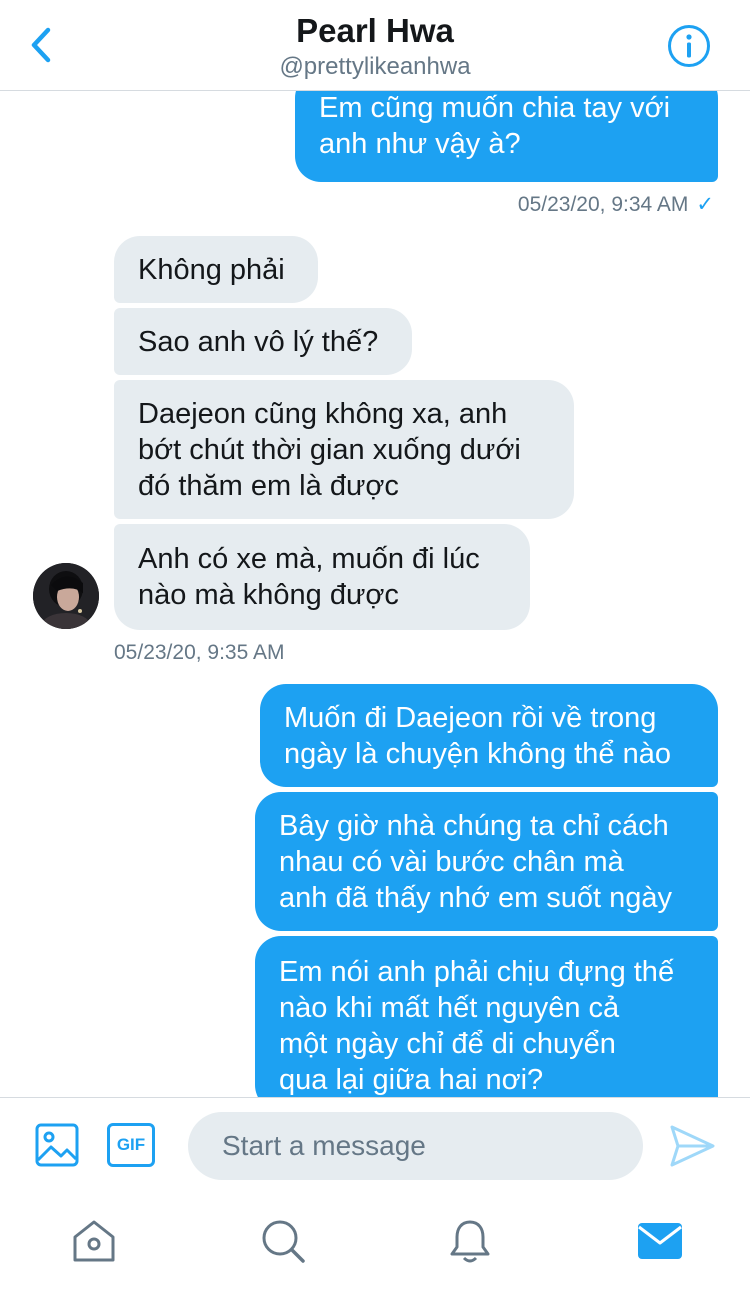 The width and height of the screenshot is (750, 1295). I want to click on send-button, so click(692, 1146).